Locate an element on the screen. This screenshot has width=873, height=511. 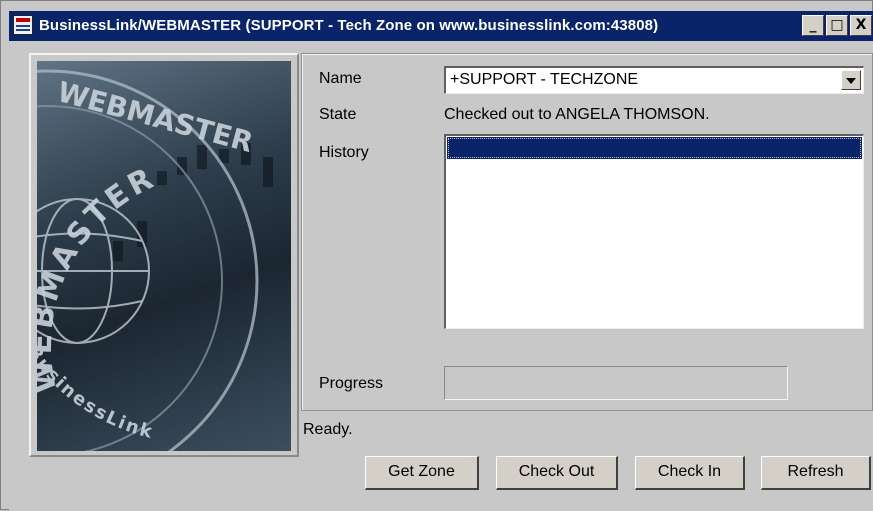
name-dropdown: +SUPPORT - TECHZONE is located at coordinates (654, 80).